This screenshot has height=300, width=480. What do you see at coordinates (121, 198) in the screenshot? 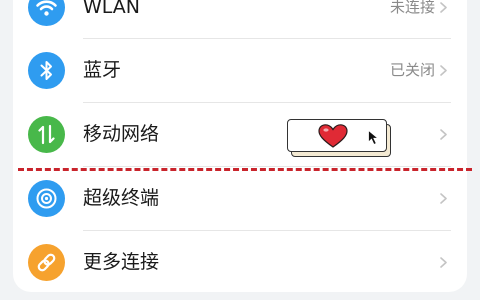
I see `super-device-label: 超级终端` at bounding box center [121, 198].